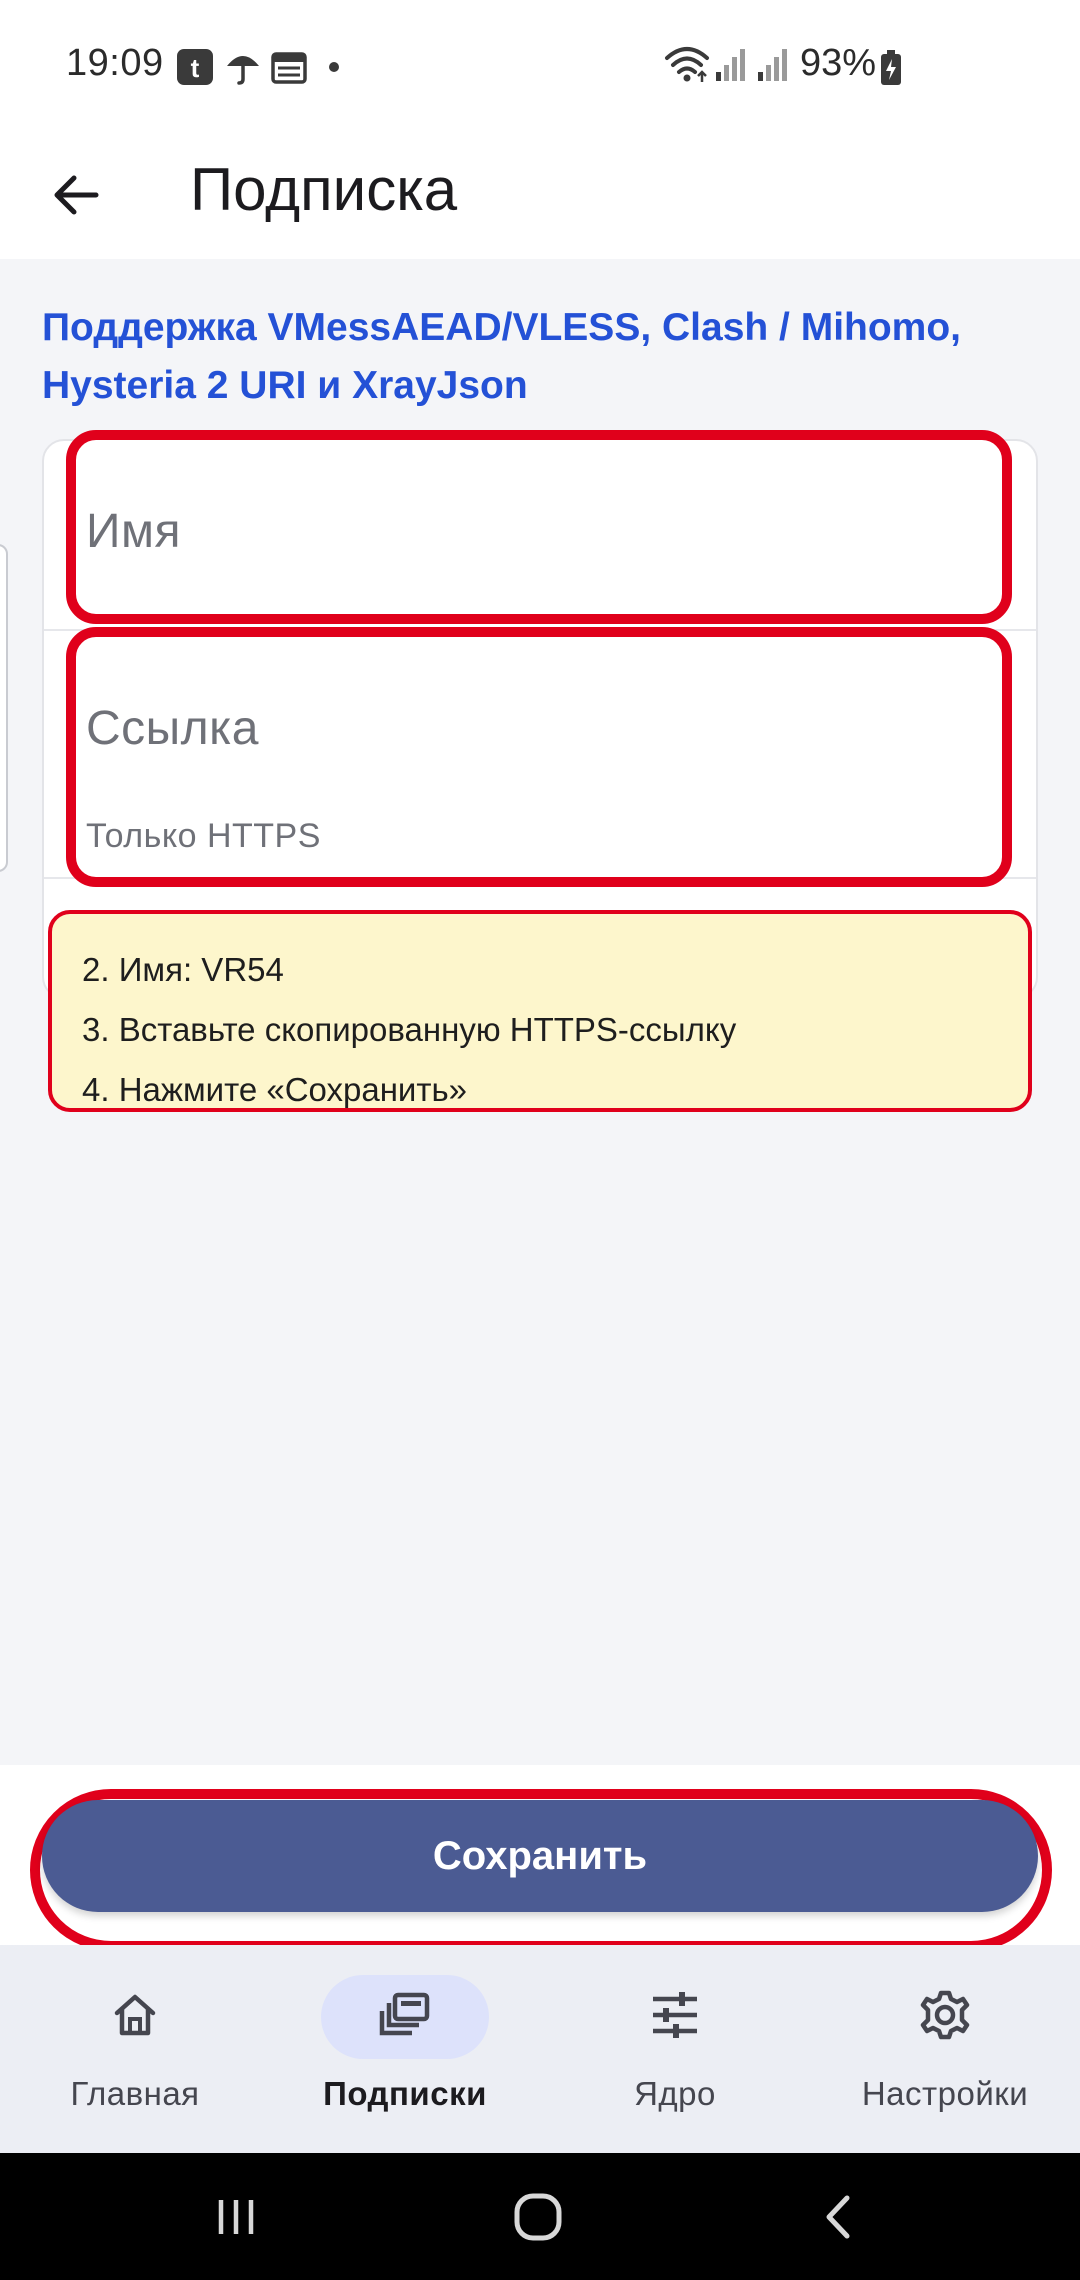 Image resolution: width=1080 pixels, height=2280 pixels. I want to click on app-bar: Подписка, so click(540, 197).